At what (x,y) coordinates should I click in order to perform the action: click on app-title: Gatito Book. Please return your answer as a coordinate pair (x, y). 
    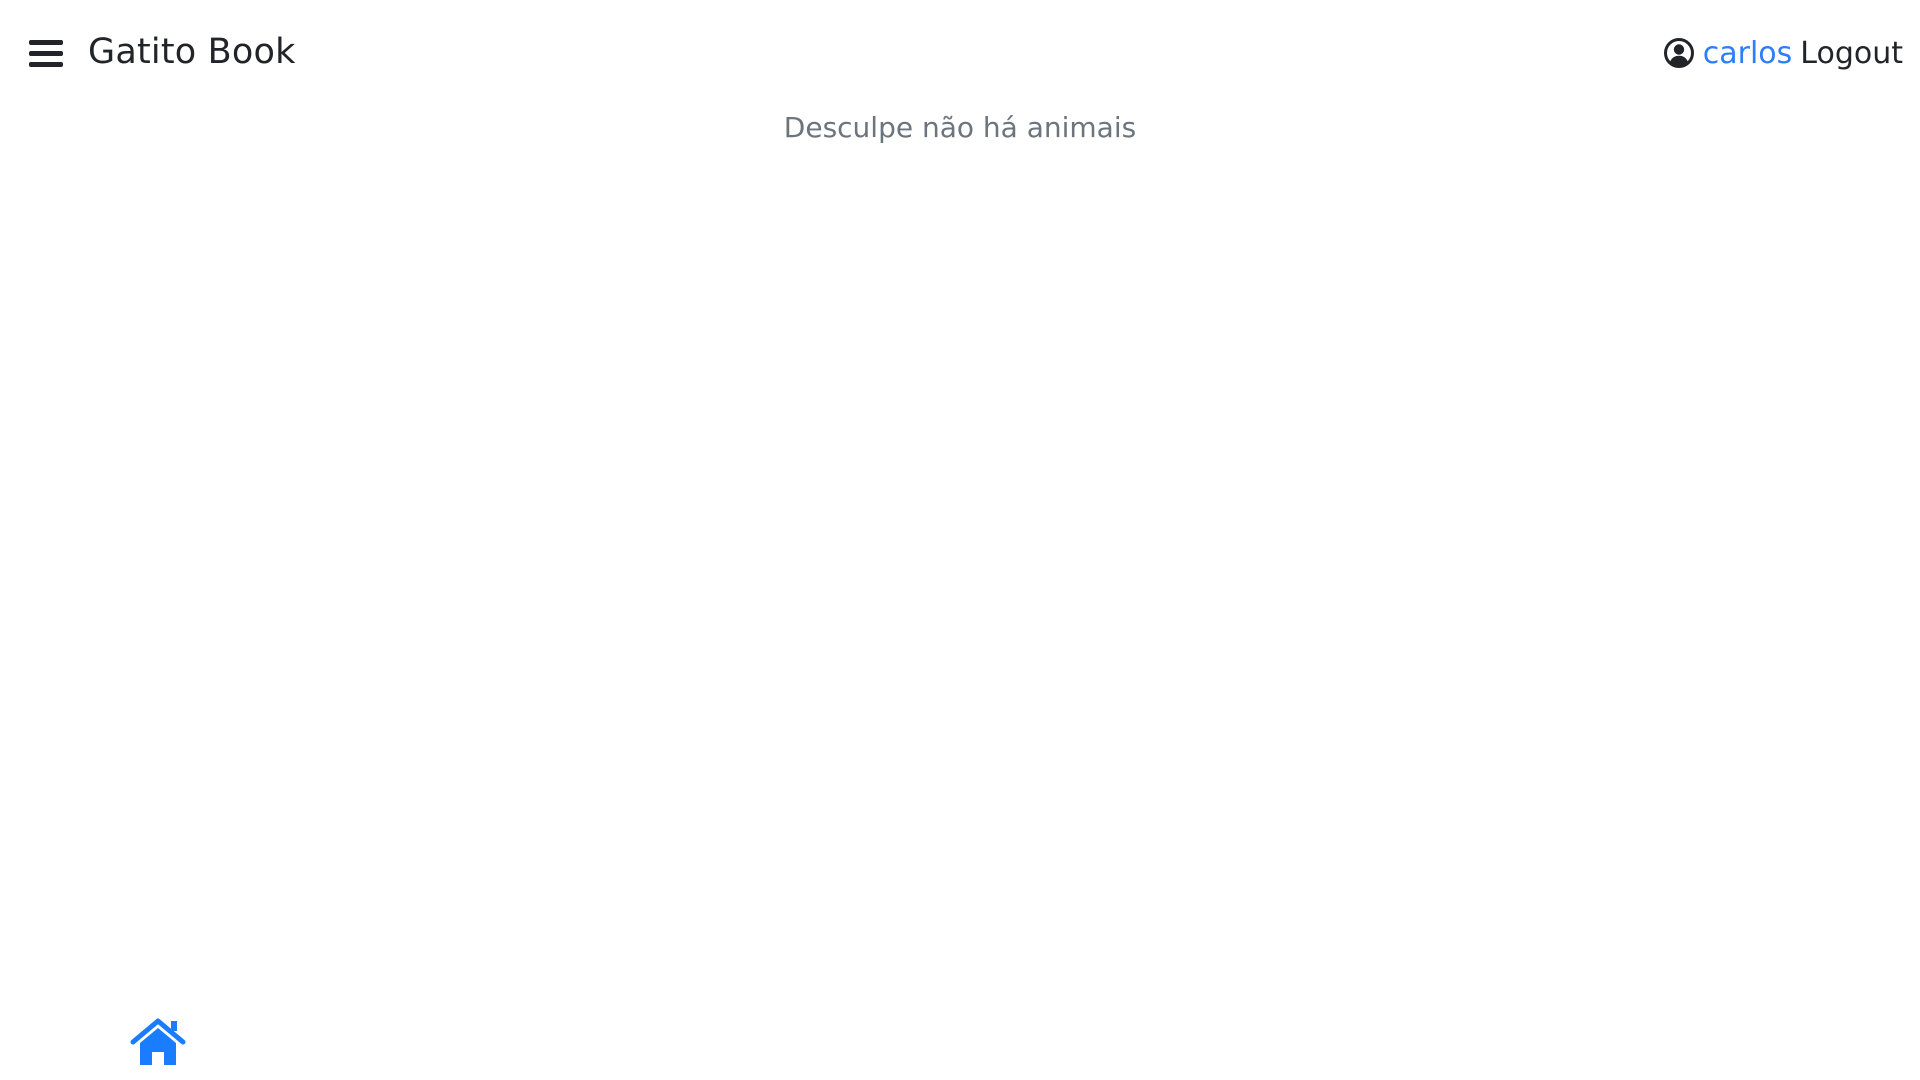
    Looking at the image, I should click on (192, 52).